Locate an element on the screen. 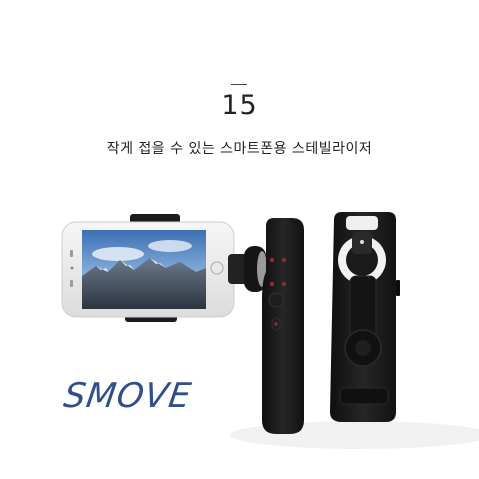 This screenshot has height=479, width=479. rank-divider is located at coordinates (239, 84).